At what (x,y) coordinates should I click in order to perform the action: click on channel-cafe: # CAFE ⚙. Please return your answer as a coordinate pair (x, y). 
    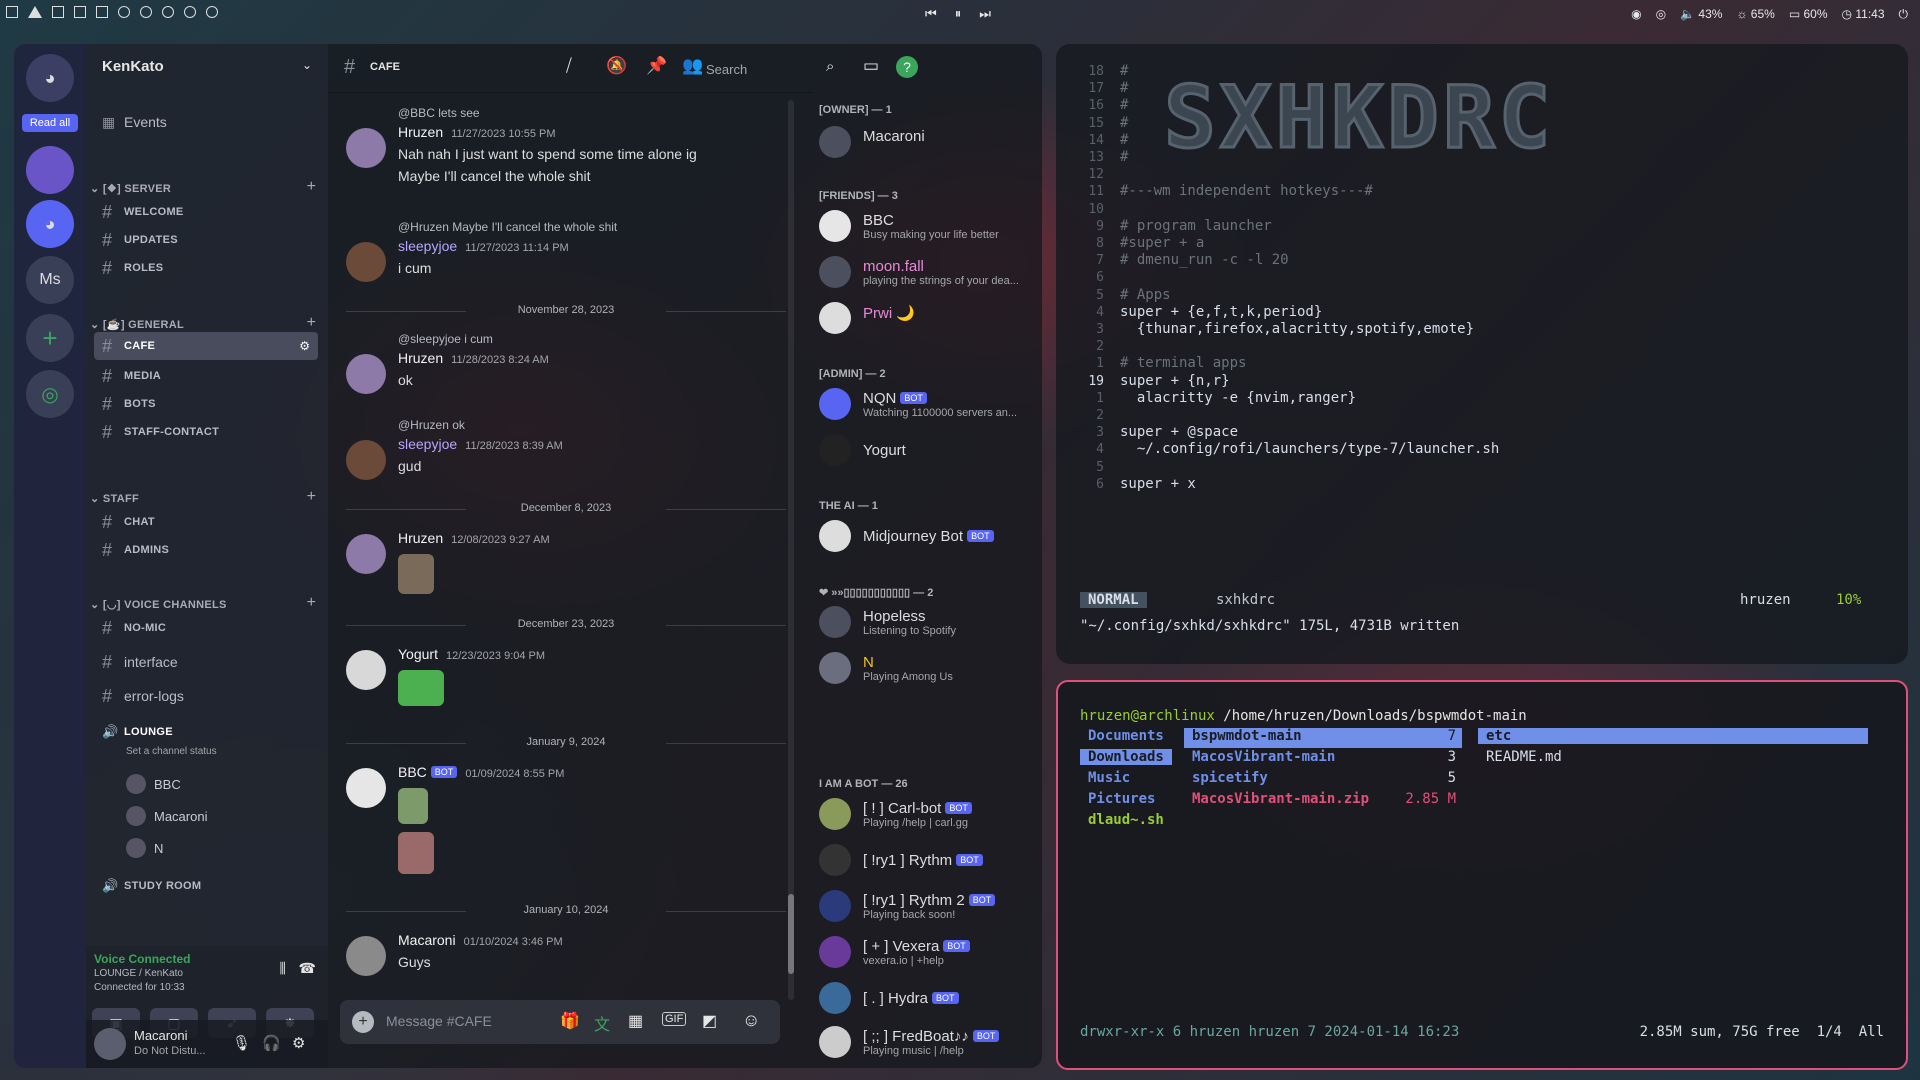
    Looking at the image, I should click on (206, 346).